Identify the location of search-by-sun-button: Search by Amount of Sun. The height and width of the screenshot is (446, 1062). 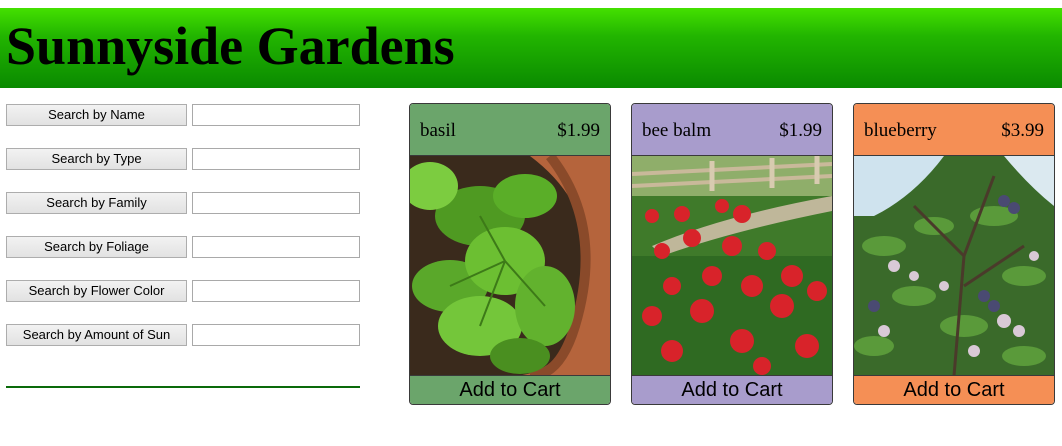
(96, 335).